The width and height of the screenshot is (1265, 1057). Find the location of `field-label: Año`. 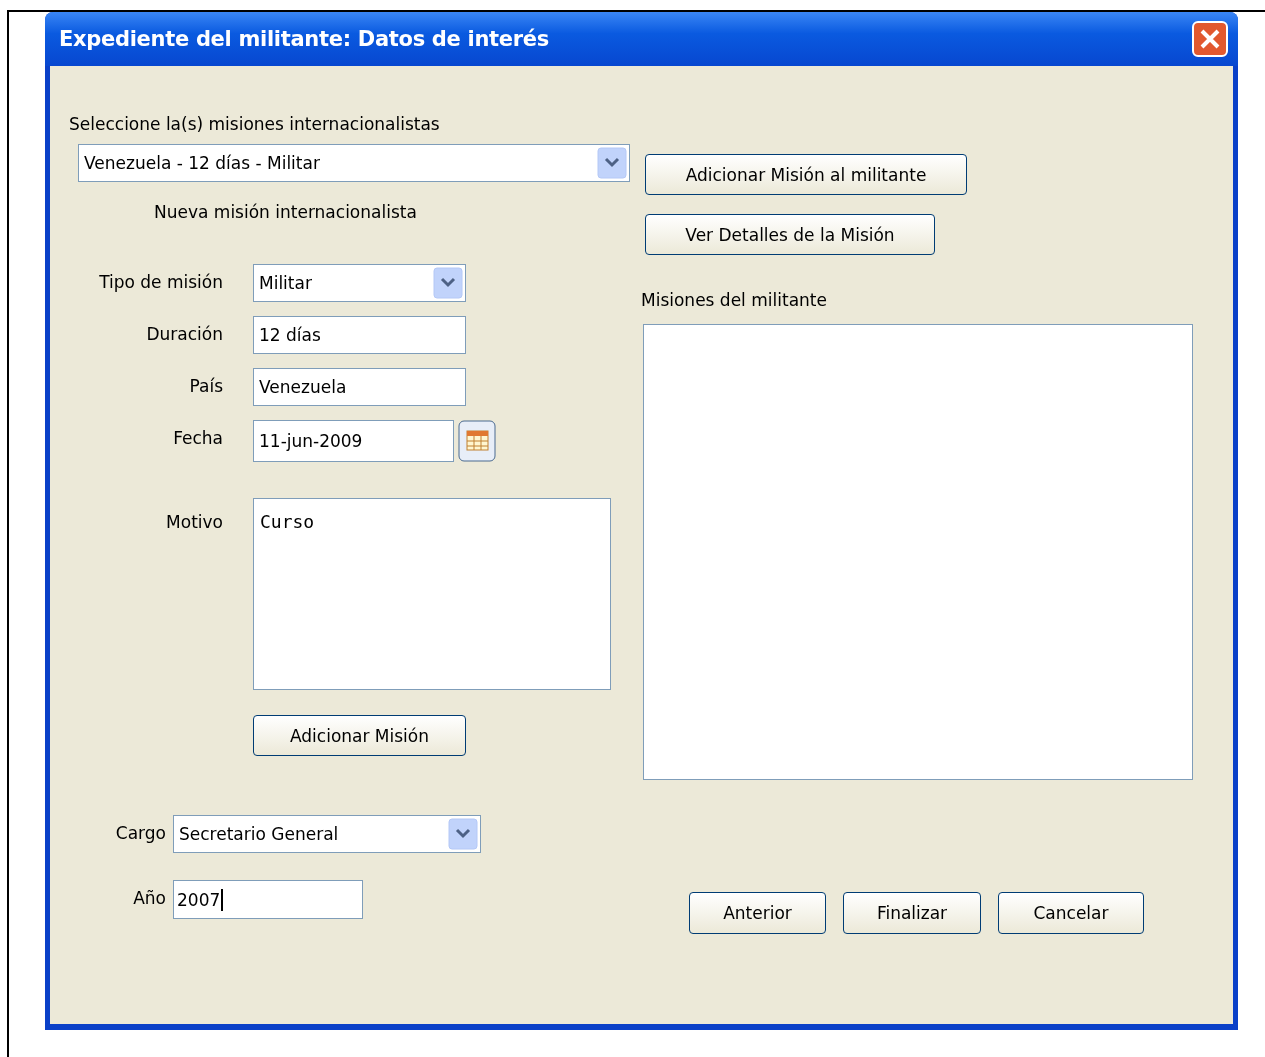

field-label: Año is located at coordinates (149, 898).